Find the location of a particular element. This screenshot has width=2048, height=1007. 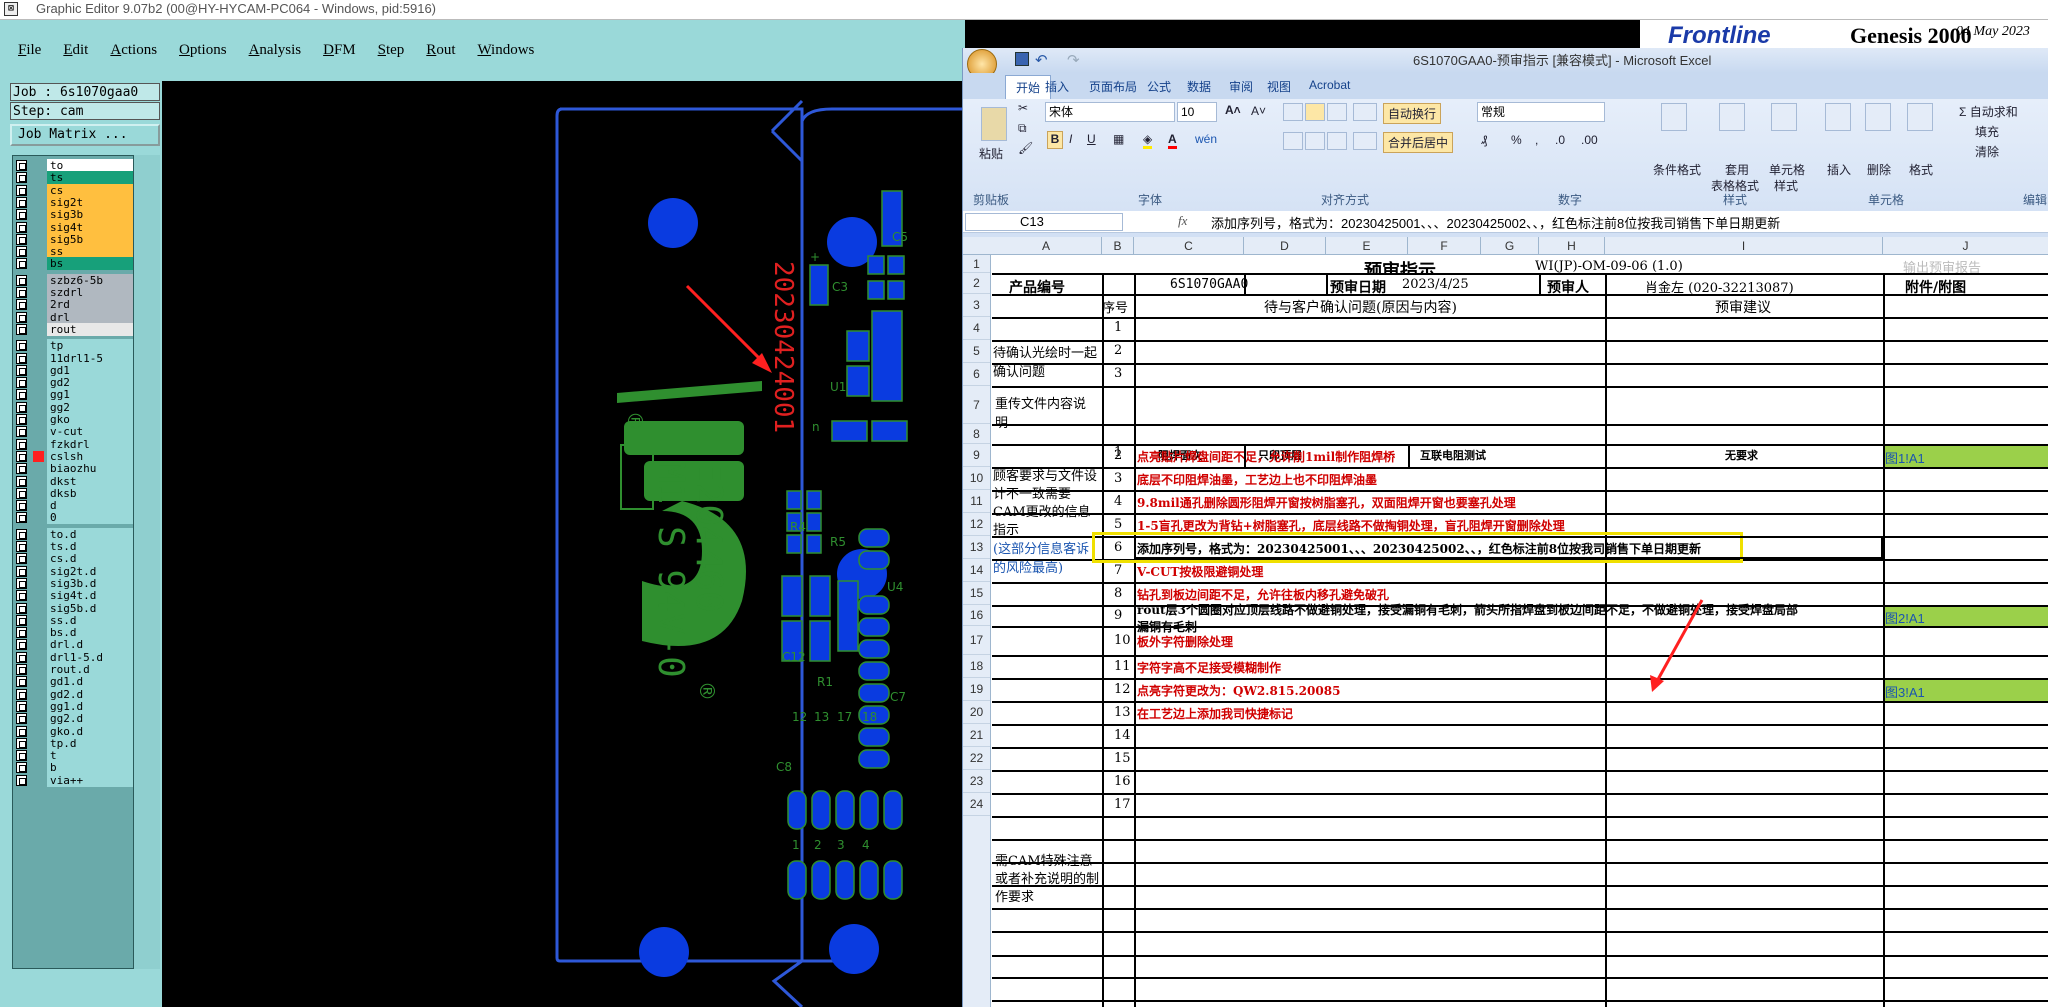

layer-row-0: 0 is located at coordinates (73, 517).